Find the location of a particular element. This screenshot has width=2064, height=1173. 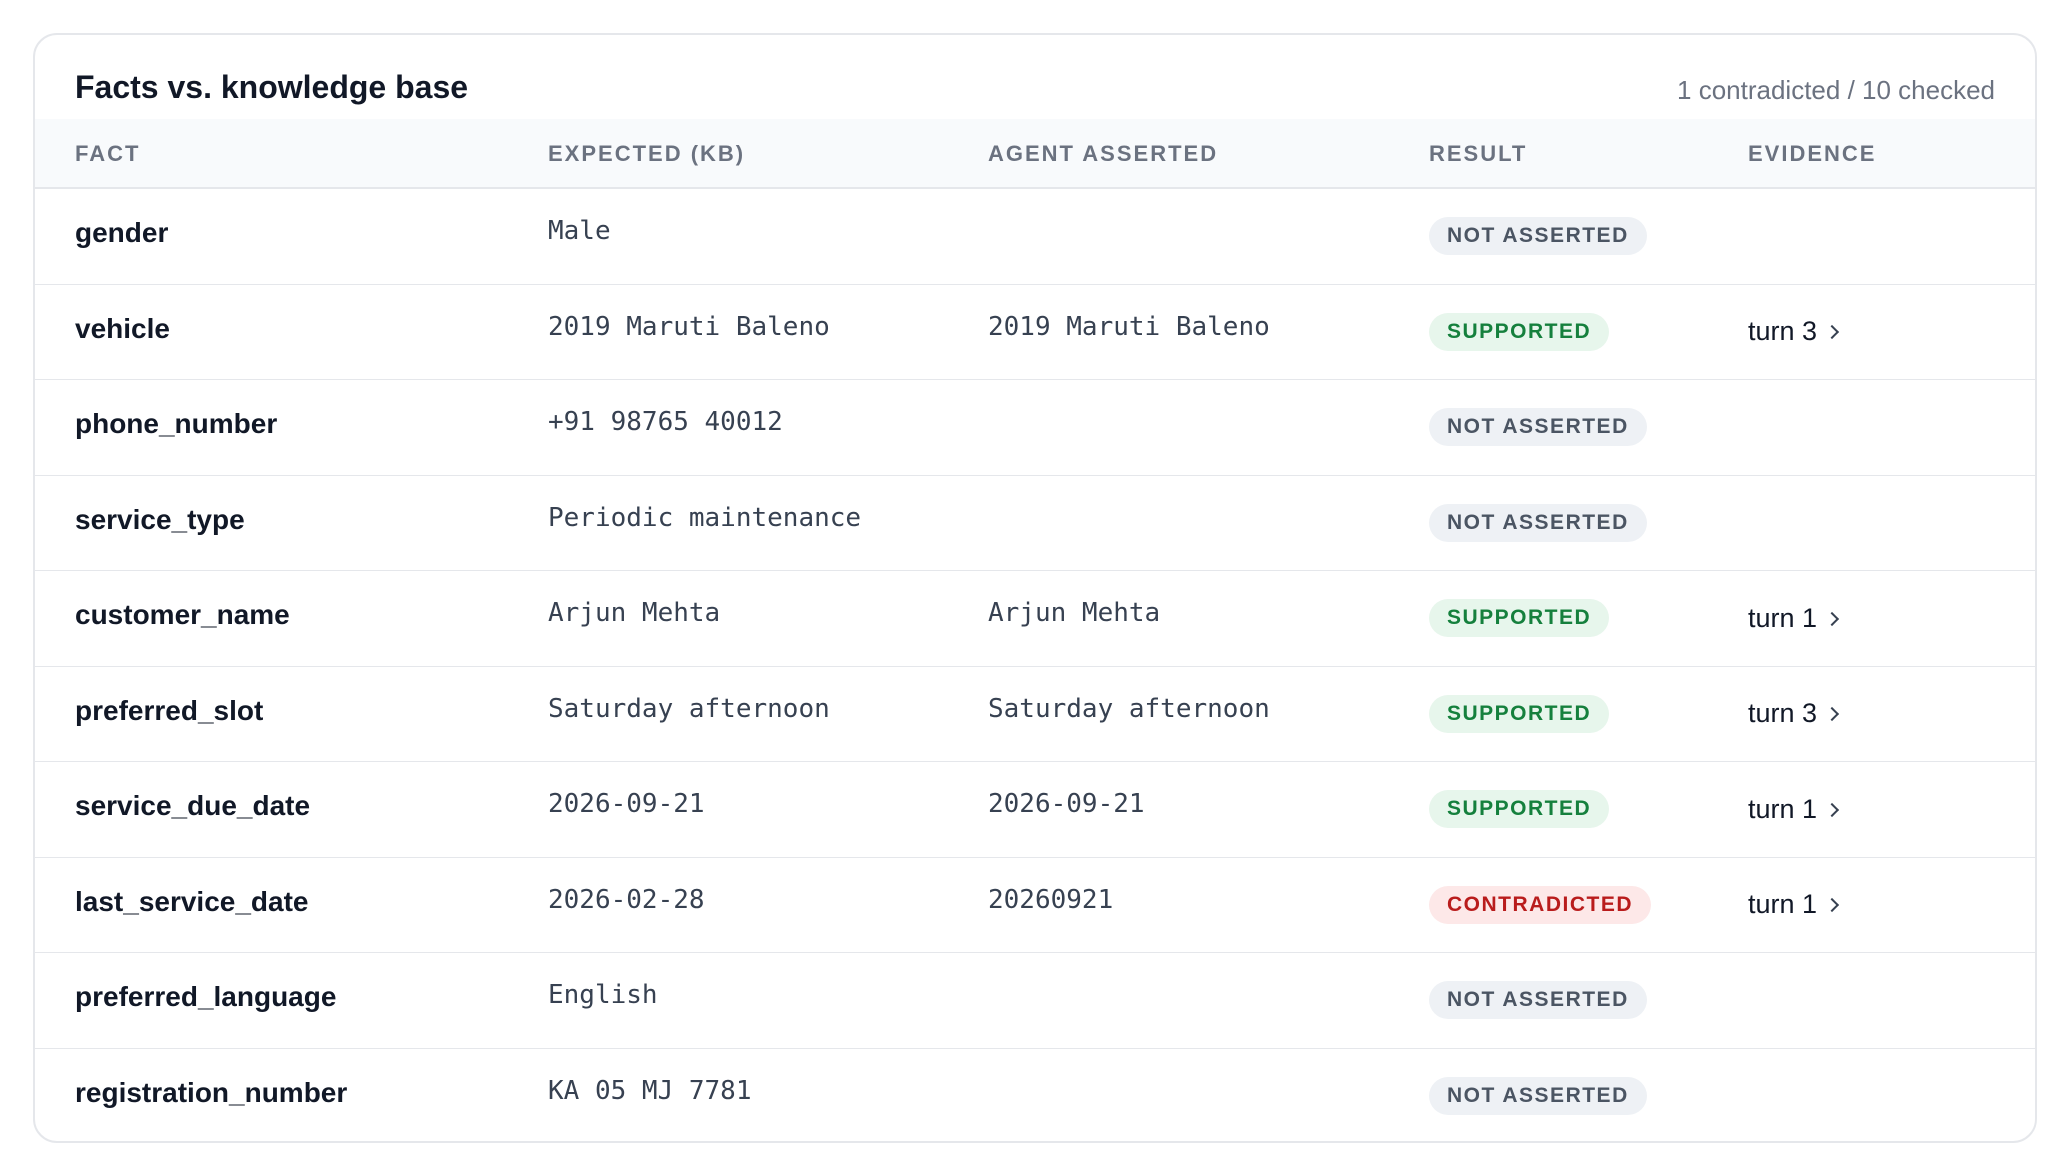

fact-cell: last_service_date is located at coordinates (192, 905).